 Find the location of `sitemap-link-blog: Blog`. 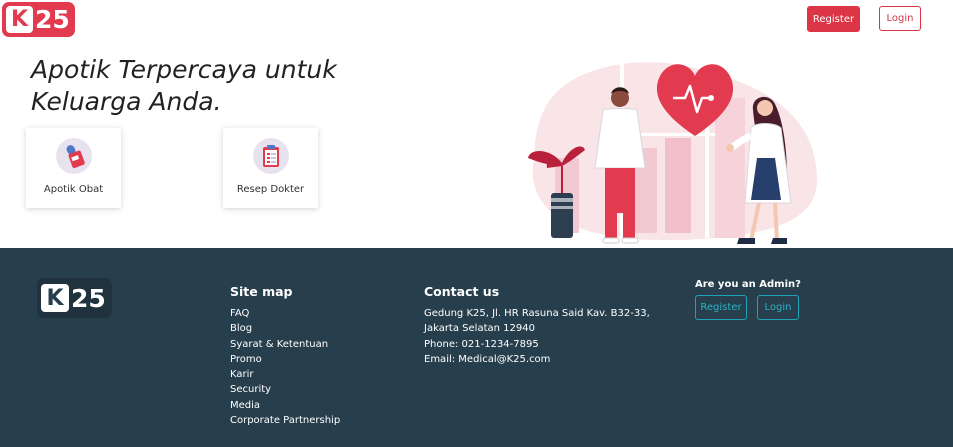

sitemap-link-blog: Blog is located at coordinates (285, 328).